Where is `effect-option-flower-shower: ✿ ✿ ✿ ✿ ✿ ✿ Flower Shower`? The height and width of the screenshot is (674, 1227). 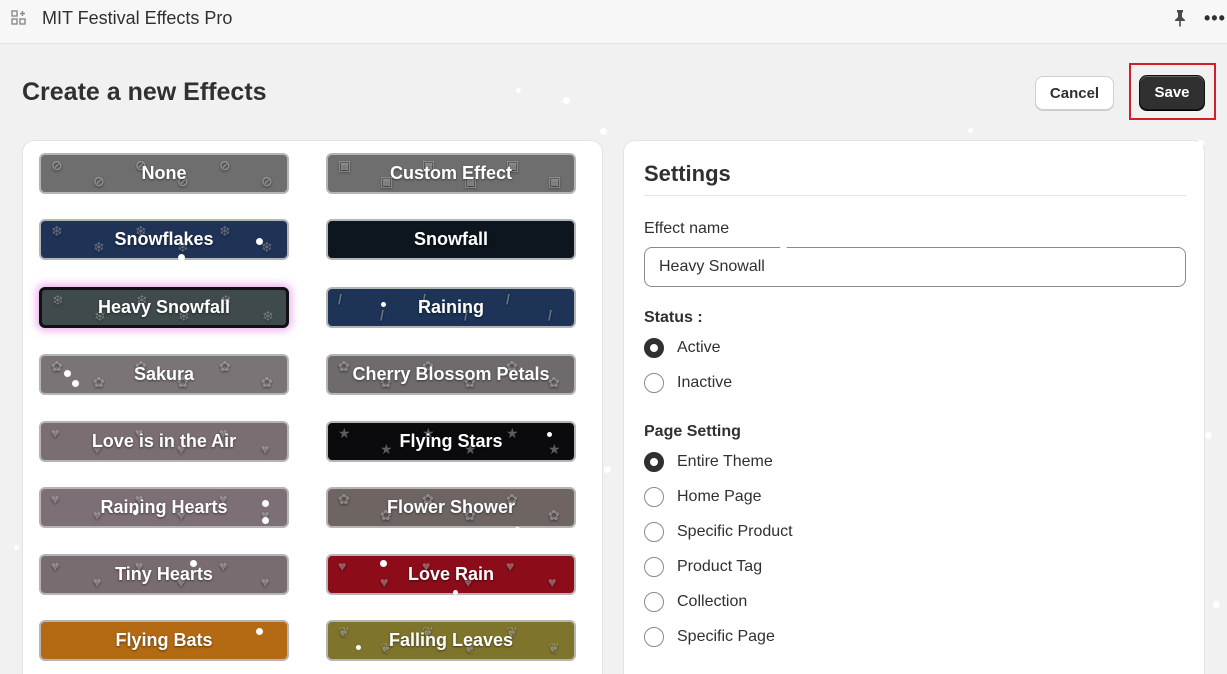
effect-option-flower-shower: ✿ ✿ ✿ ✿ ✿ ✿ Flower Shower is located at coordinates (451, 507).